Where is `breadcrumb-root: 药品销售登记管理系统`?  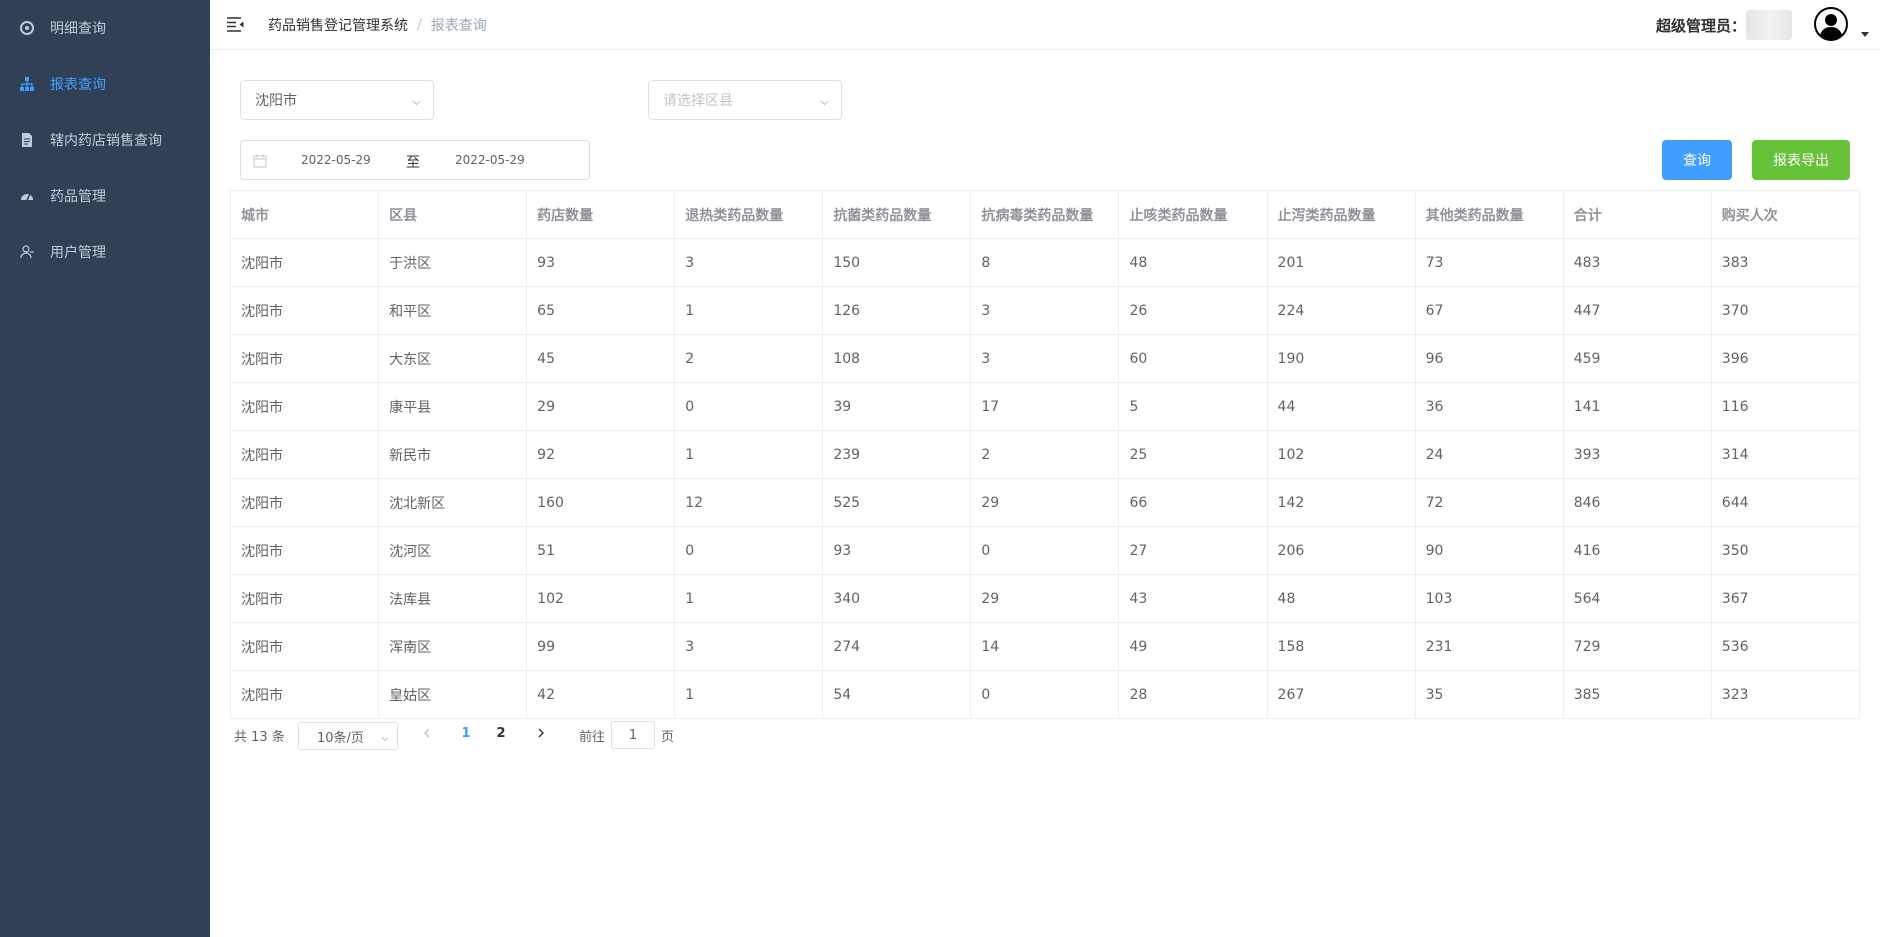
breadcrumb-root: 药品销售登记管理系统 is located at coordinates (338, 25).